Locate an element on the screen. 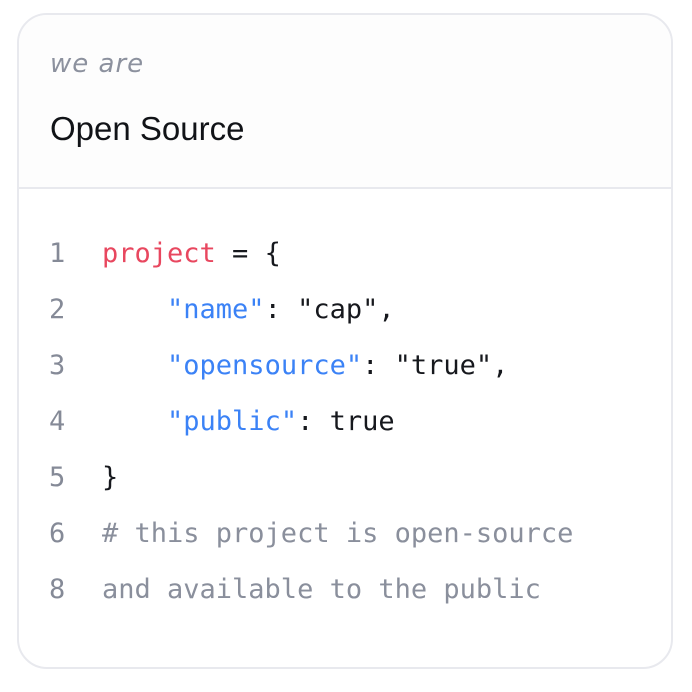 Image resolution: width=692 pixels, height=692 pixels. code-line: 8 and available to the public is located at coordinates (345, 589).